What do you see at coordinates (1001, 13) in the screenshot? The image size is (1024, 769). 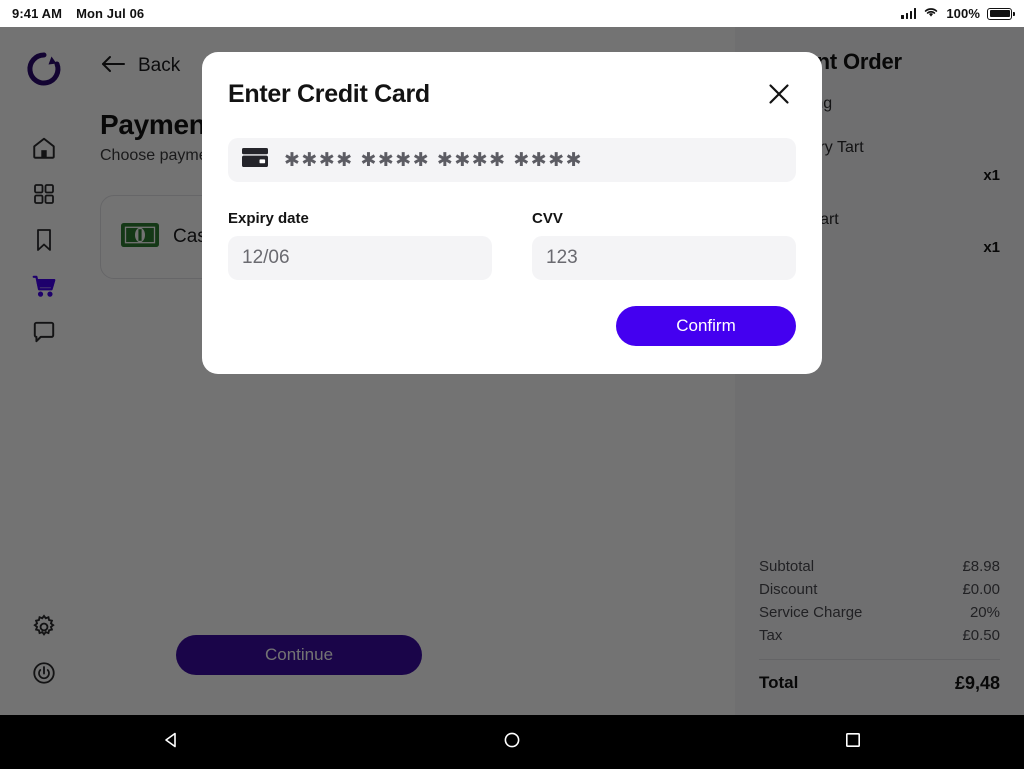 I see `battery-full-icon` at bounding box center [1001, 13].